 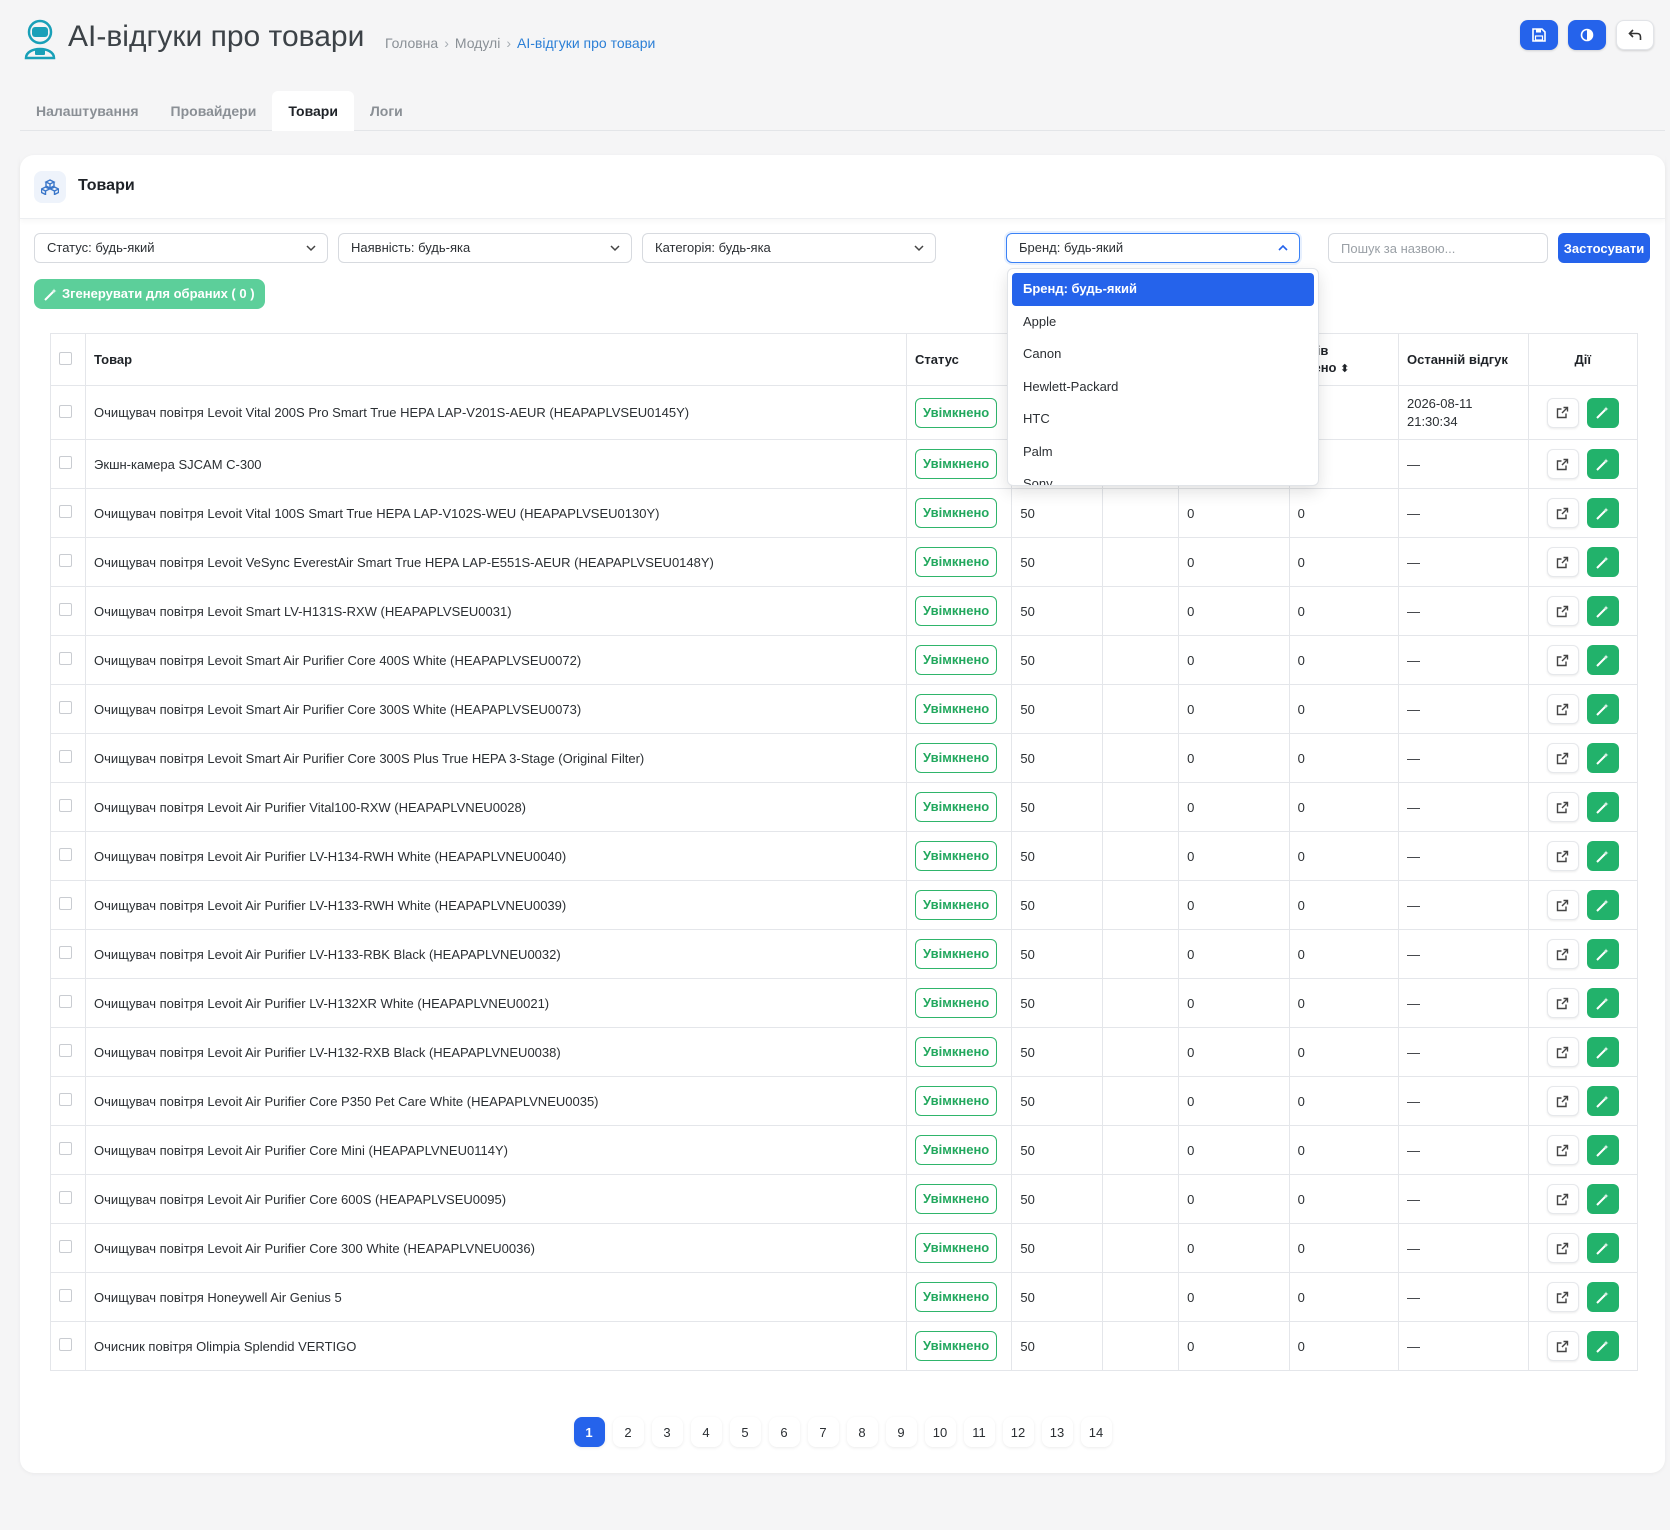 I want to click on tab-settings: Налаштування, so click(x=87, y=111).